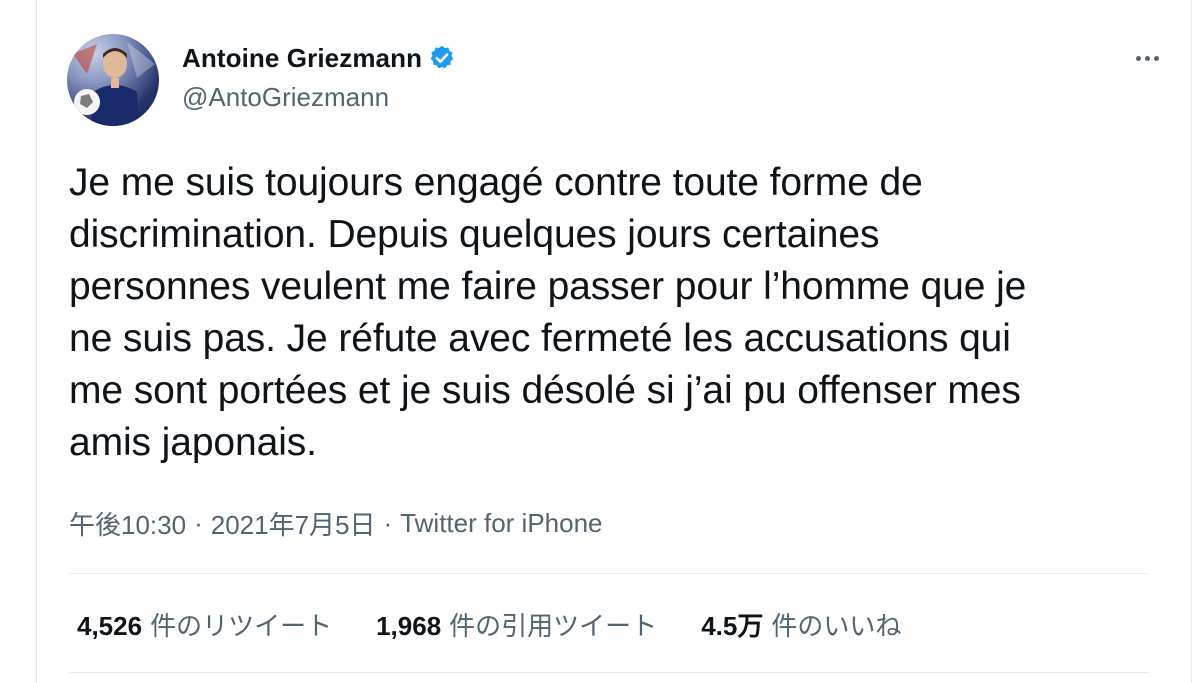 This screenshot has width=1200, height=683. I want to click on tweet-time-link: 午後10:30, so click(127, 523).